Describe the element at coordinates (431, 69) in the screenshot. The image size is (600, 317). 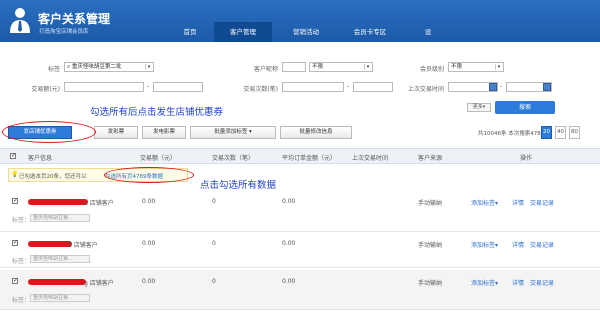
I see `member-level-label: 会员级别` at that location.